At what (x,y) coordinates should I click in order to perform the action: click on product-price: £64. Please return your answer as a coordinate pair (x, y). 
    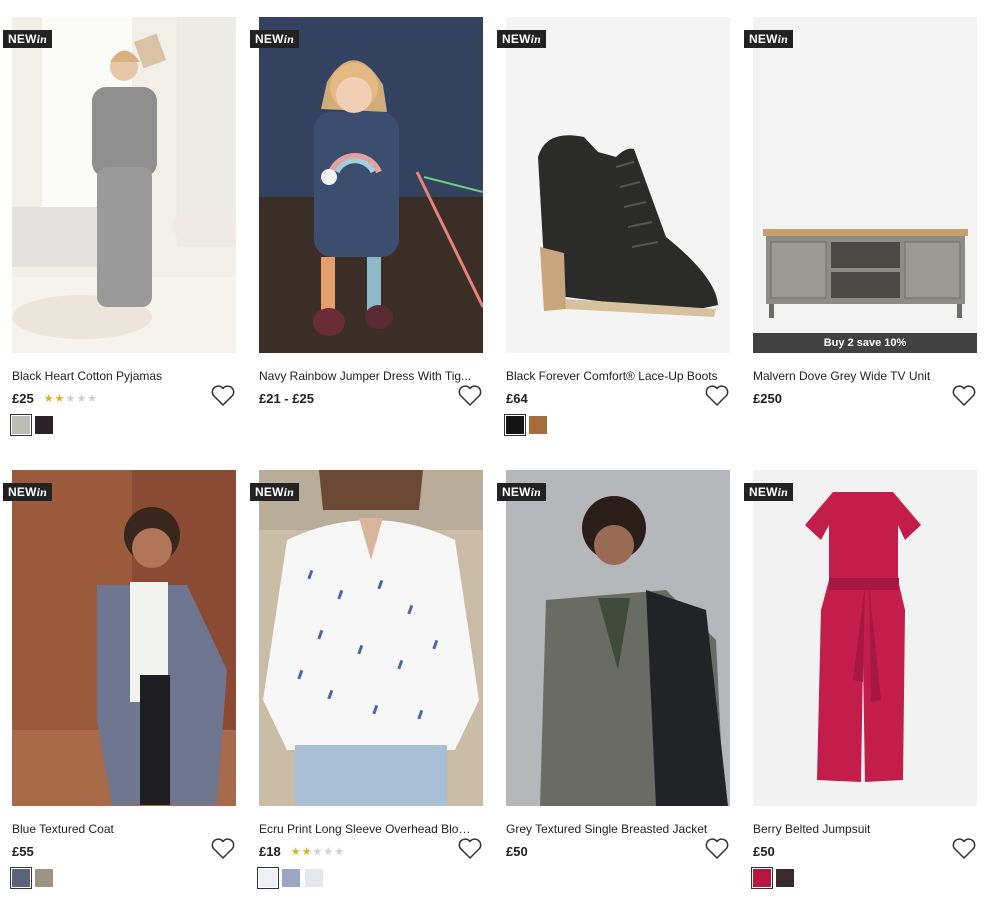
    Looking at the image, I should click on (517, 398).